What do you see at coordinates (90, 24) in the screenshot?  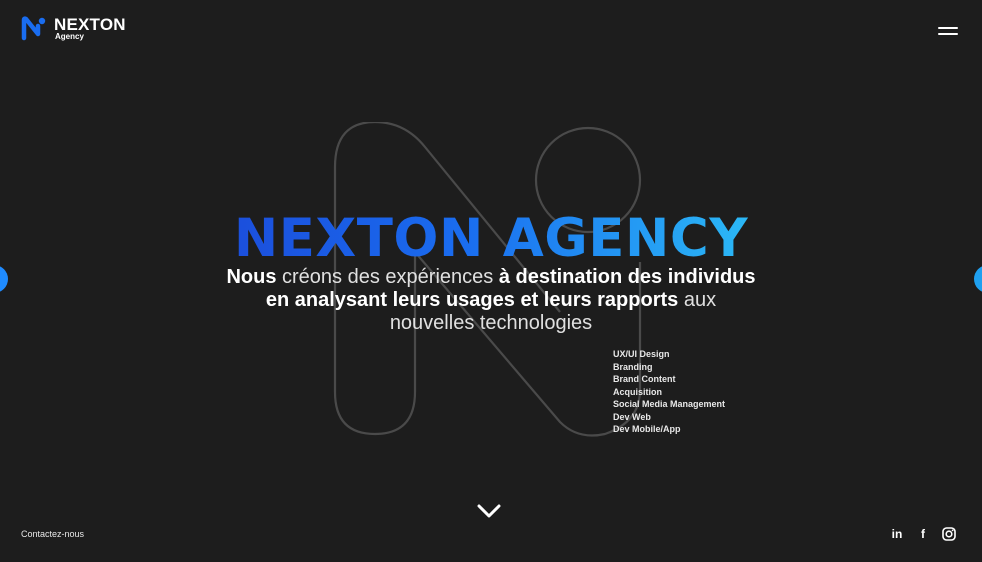 I see `logo-name: NEXTON` at bounding box center [90, 24].